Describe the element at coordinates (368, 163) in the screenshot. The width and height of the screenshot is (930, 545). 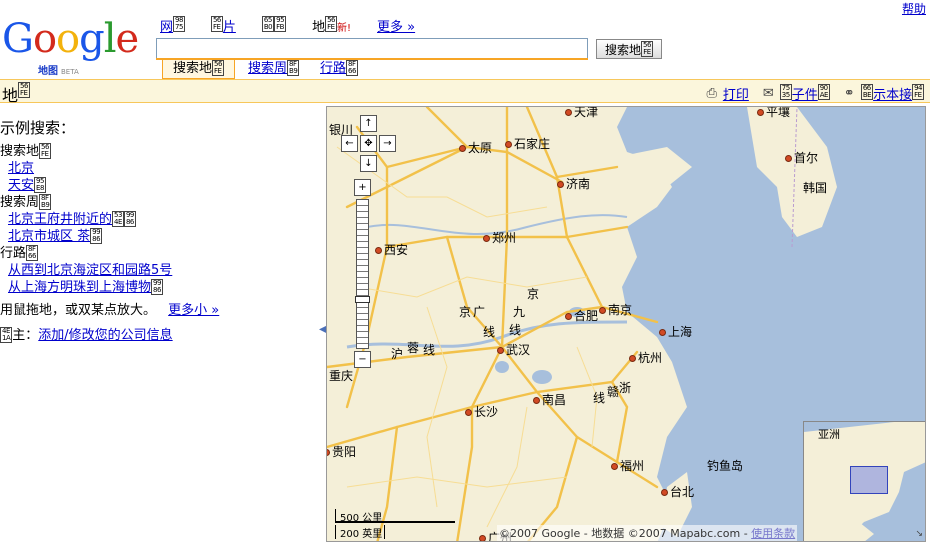
I see `pan-down-button: ↓` at that location.